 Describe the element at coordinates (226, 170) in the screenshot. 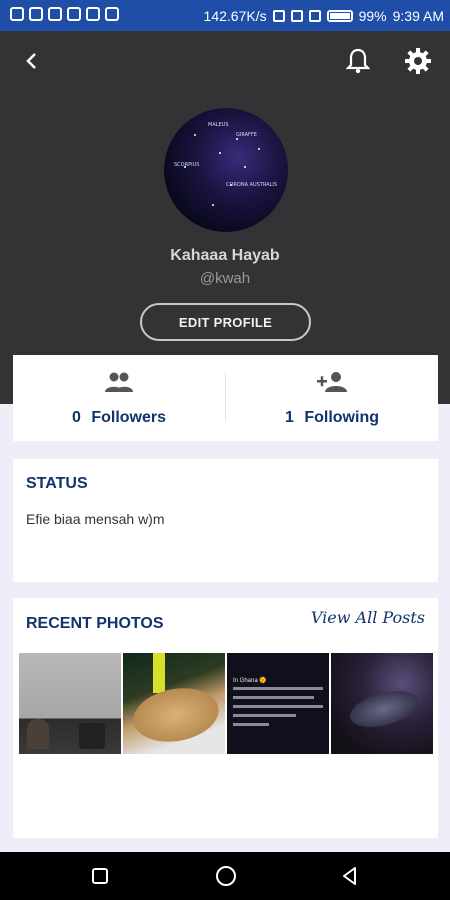

I see `avatar: SCORPIUS CORONA AUSTRALIS MALEUS GIRAFFE` at that location.